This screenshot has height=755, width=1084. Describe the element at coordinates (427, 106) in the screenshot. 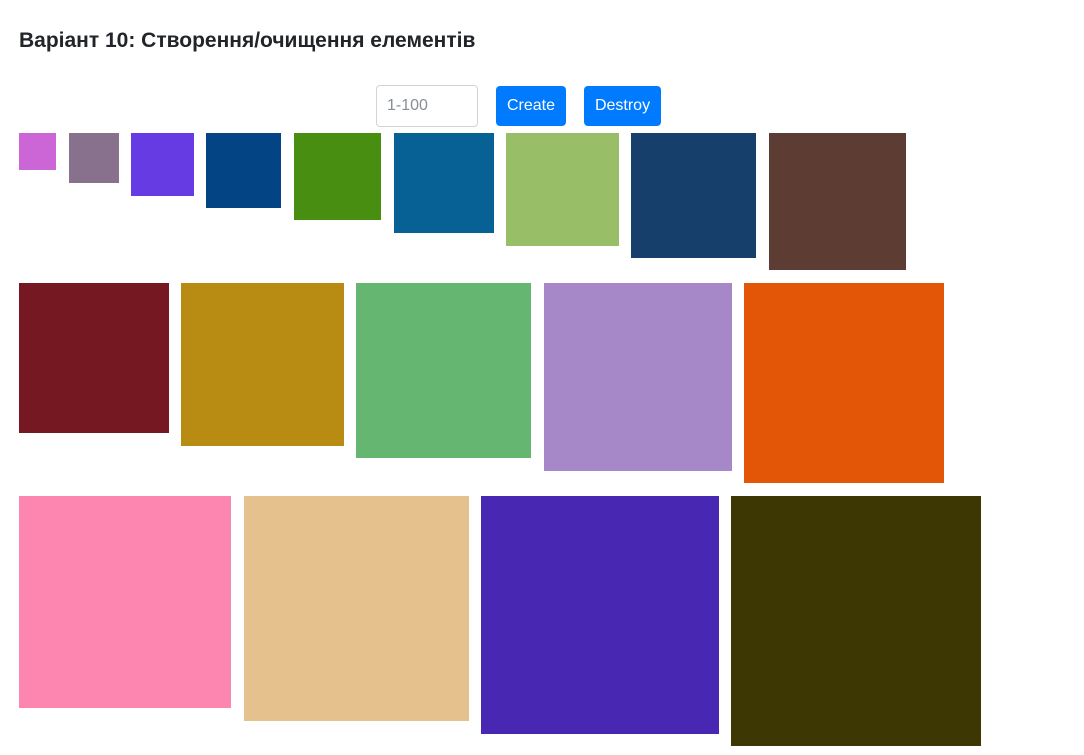

I see `amount-input` at that location.